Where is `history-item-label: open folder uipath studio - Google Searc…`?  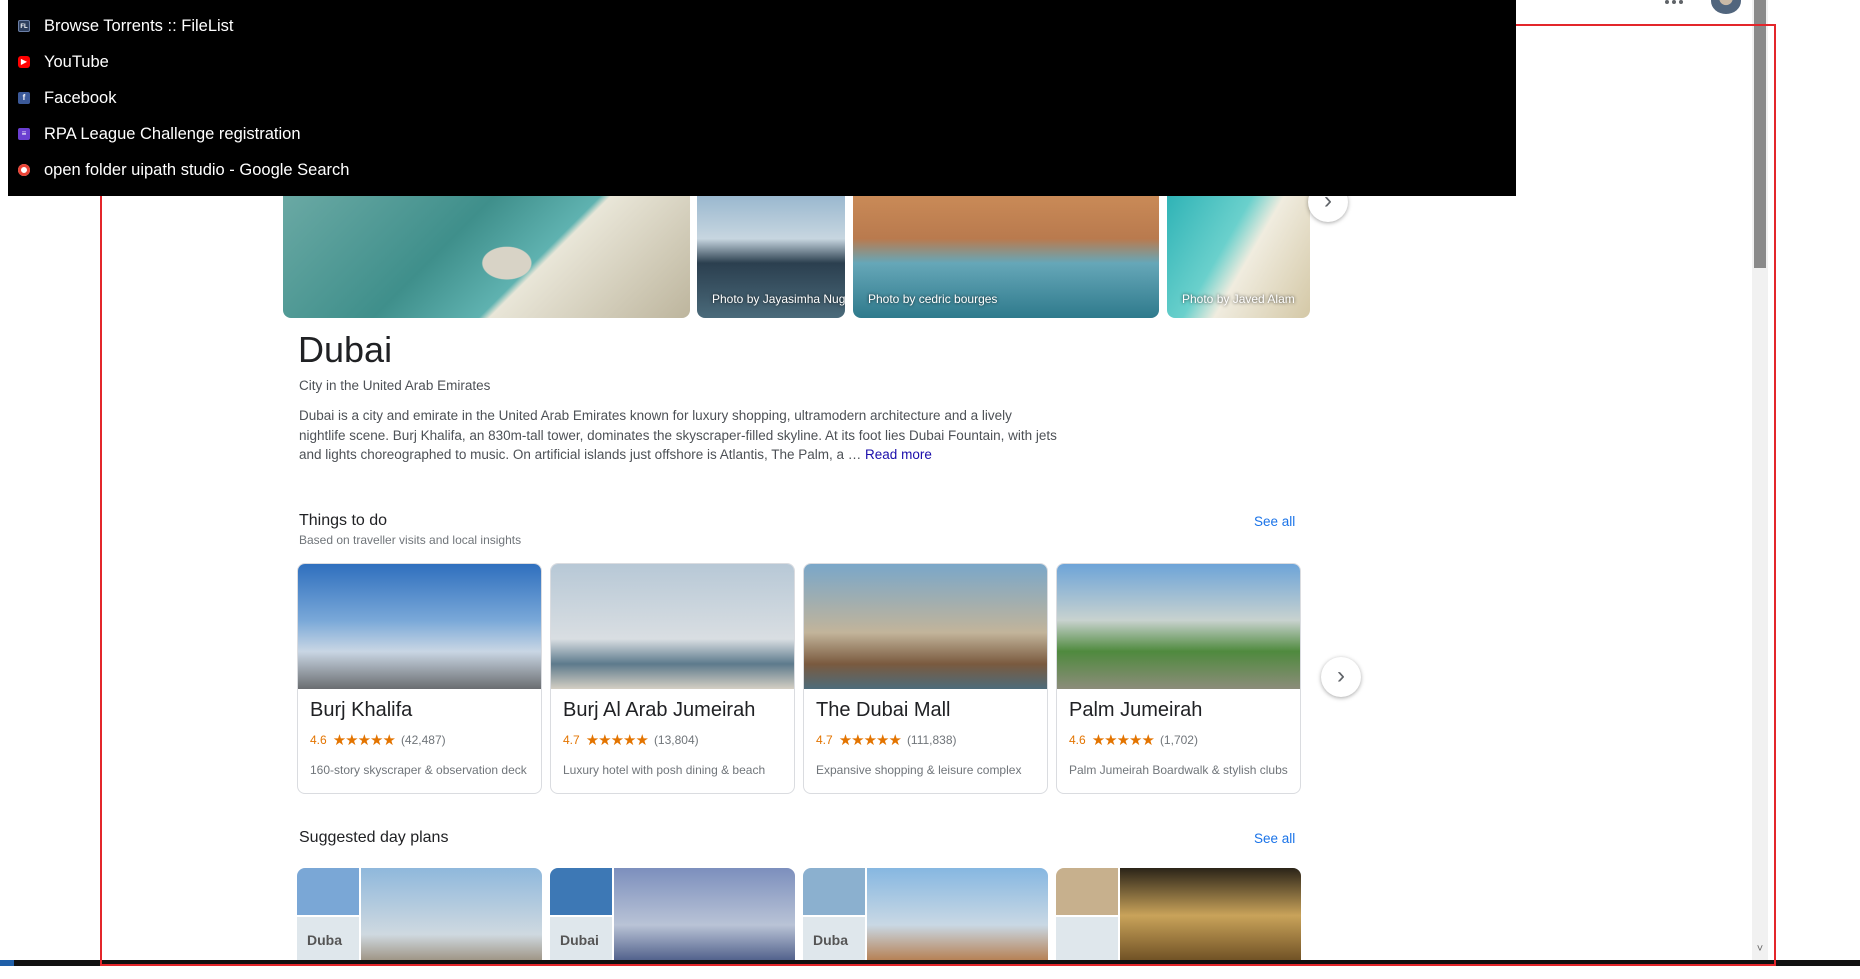
history-item-label: open folder uipath studio - Google Searc… is located at coordinates (197, 169).